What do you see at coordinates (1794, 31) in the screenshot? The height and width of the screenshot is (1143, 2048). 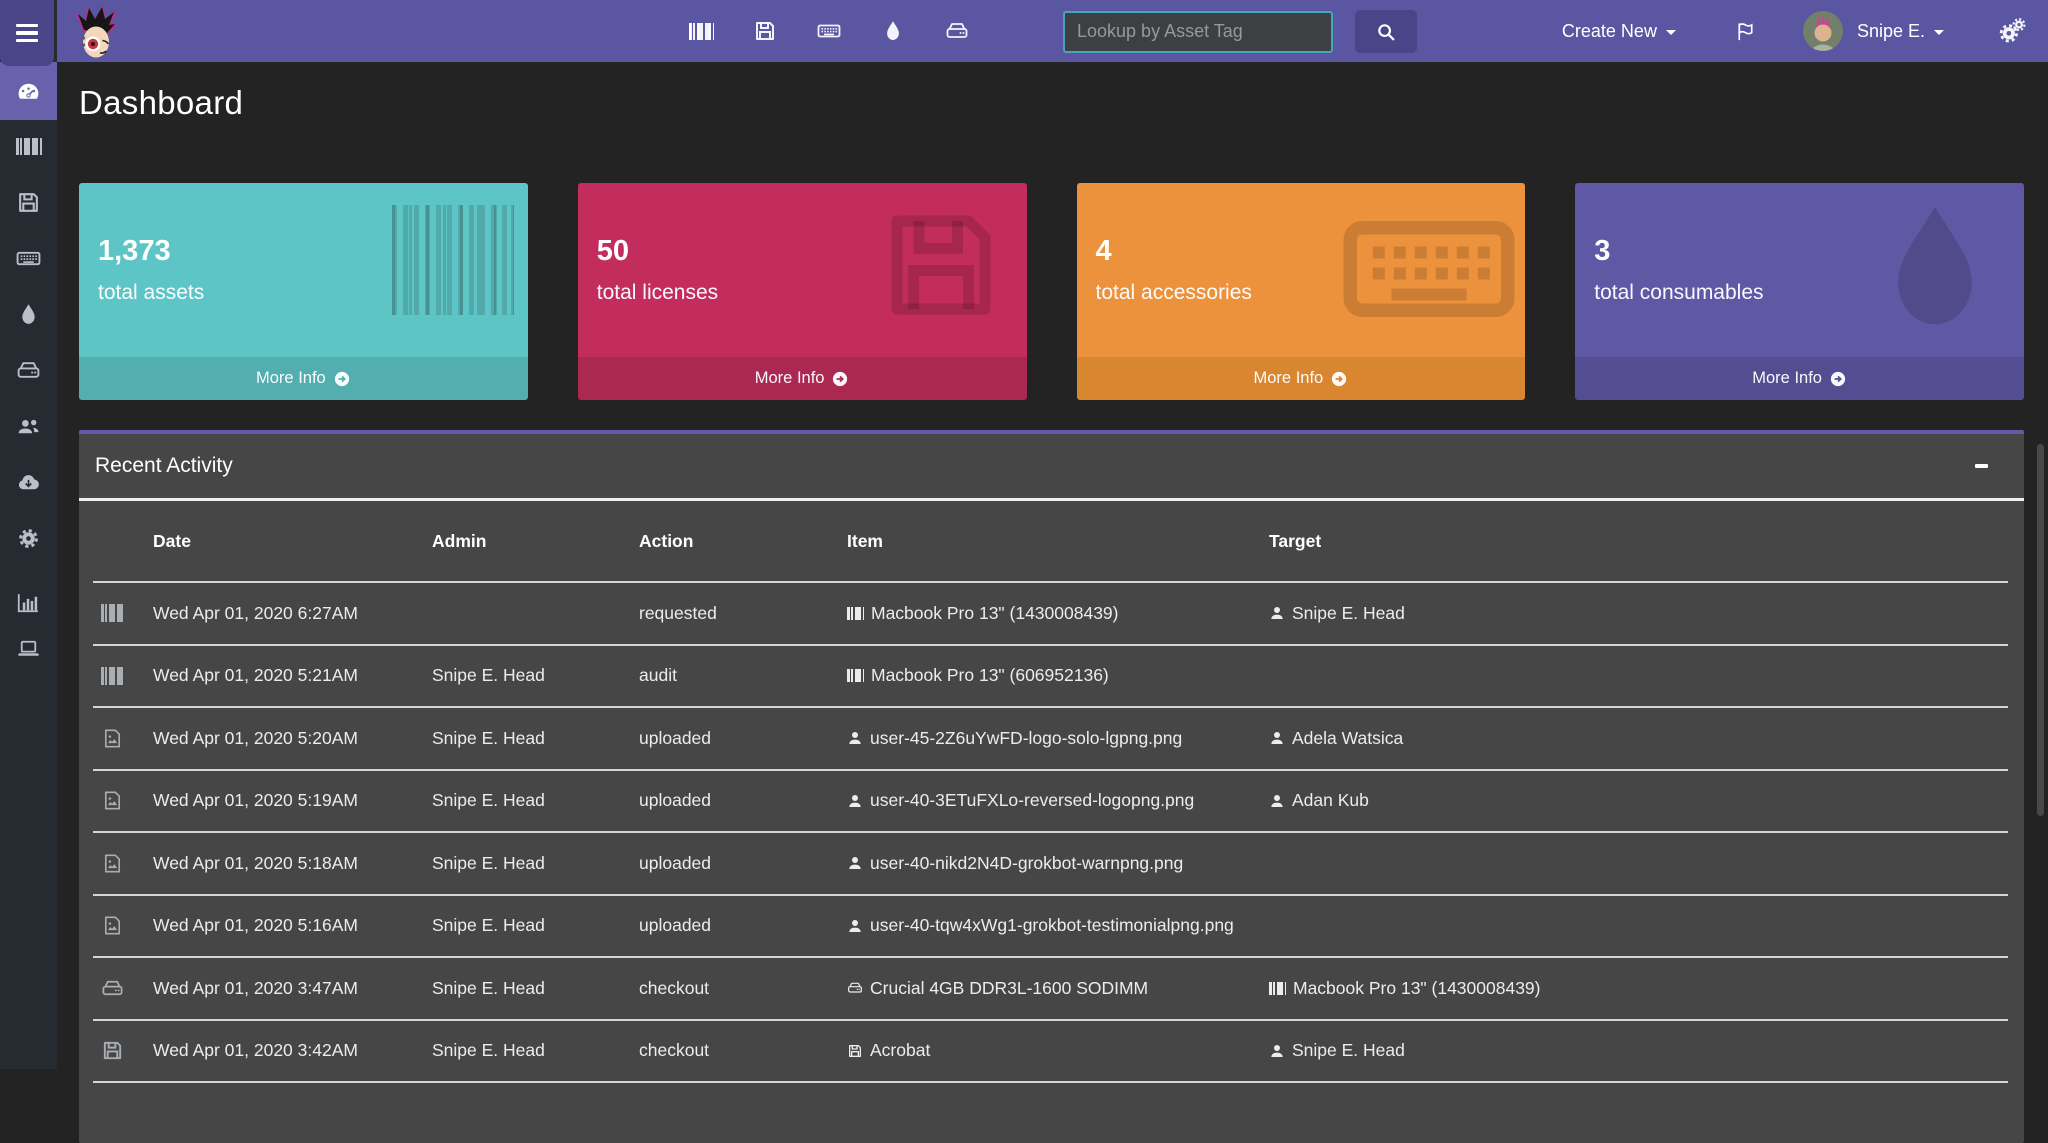 I see `navbar-right: Create New Snipe E.` at bounding box center [1794, 31].